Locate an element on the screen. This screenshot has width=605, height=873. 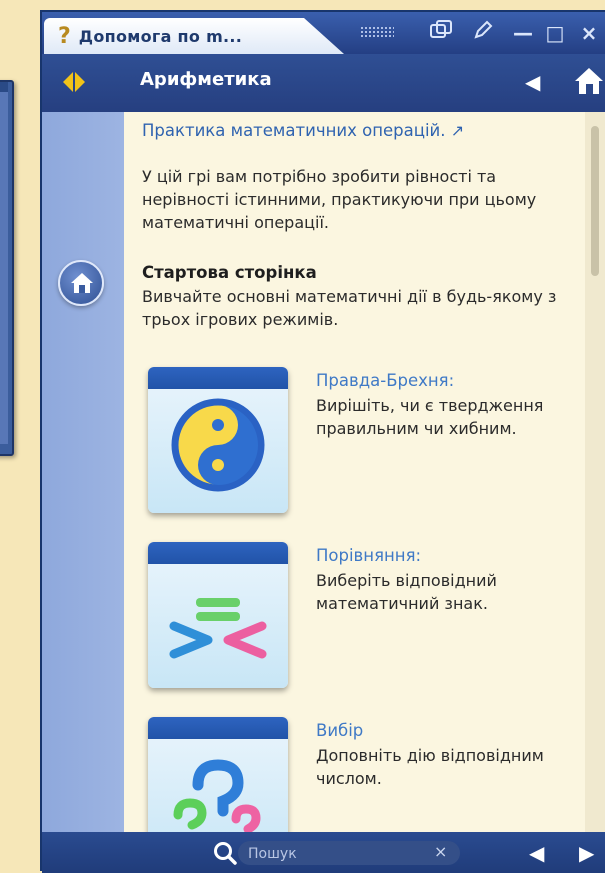
search-input is located at coordinates (333, 854).